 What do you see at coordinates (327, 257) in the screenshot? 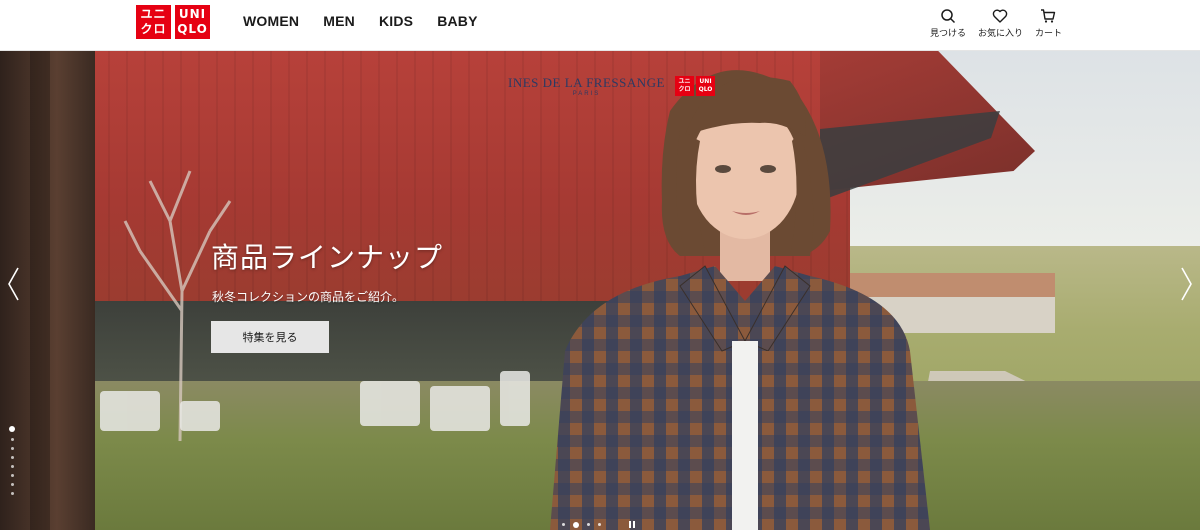
I see `hero-headline: 商品ラインナップ` at bounding box center [327, 257].